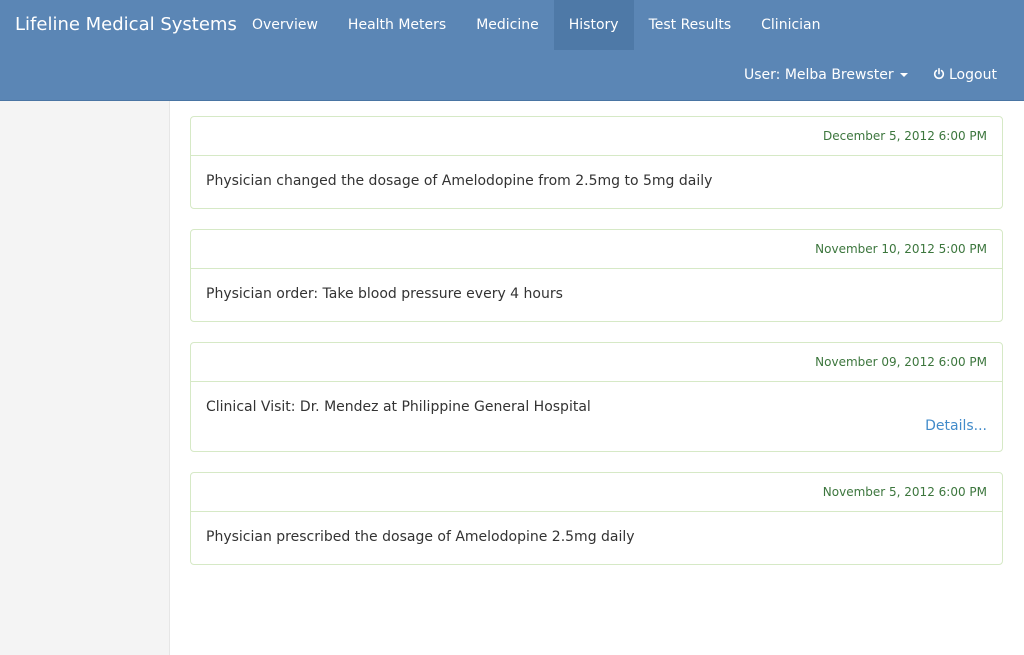 This screenshot has width=1024, height=655. What do you see at coordinates (397, 25) in the screenshot?
I see `nav-health-meters: Health Meters` at bounding box center [397, 25].